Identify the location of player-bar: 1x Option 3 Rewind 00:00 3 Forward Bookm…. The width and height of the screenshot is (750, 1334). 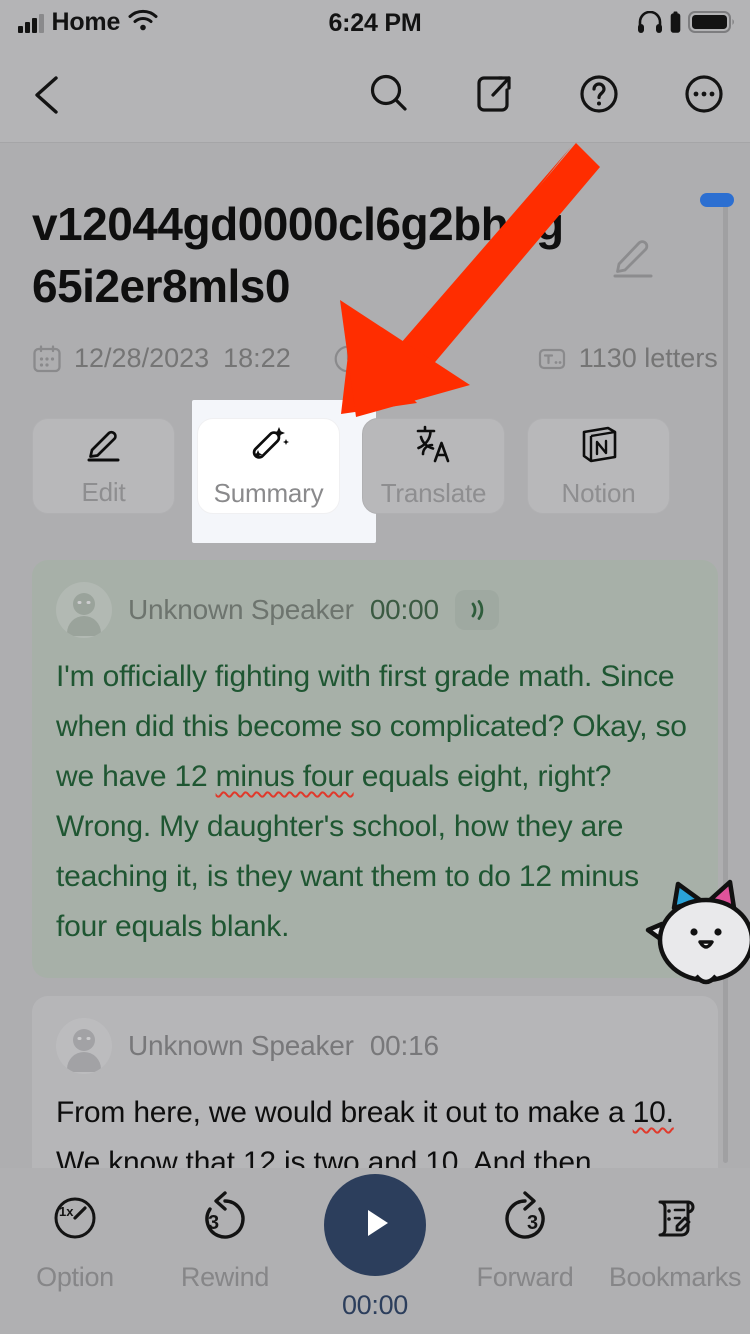
(375, 1251).